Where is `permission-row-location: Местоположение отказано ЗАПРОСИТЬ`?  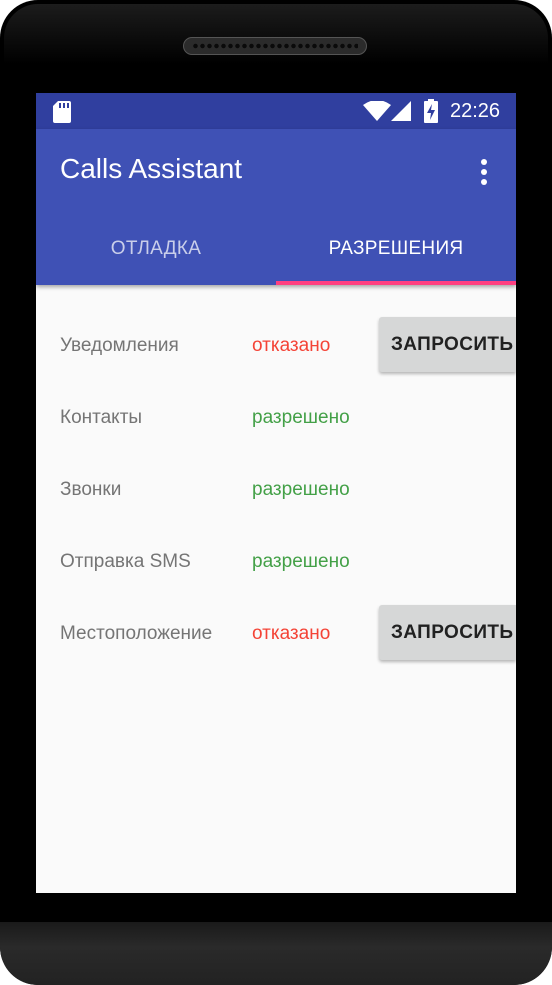
permission-row-location: Местоположение отказано ЗАПРОСИТЬ is located at coordinates (276, 634).